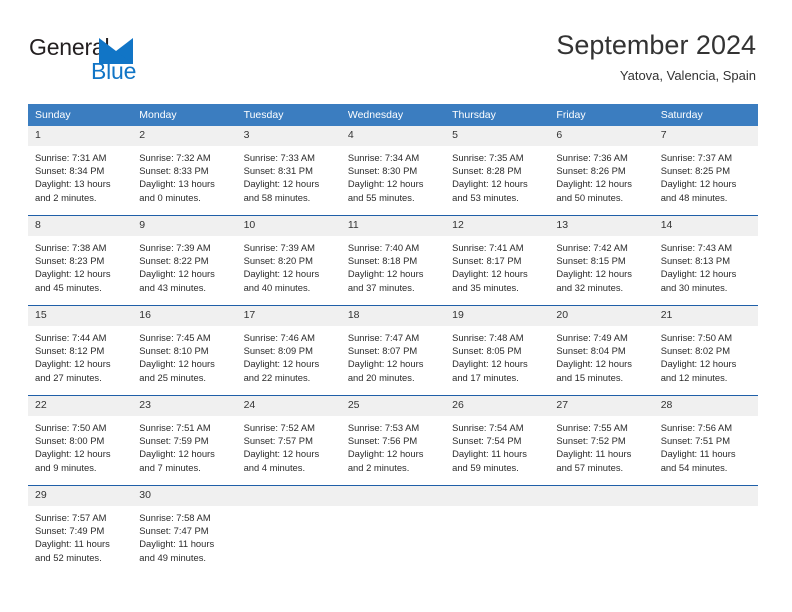 This screenshot has width=792, height=612. Describe the element at coordinates (175, 517) in the screenshot. I see `sunrise-text: Sunrise: 7:58 AM` at that location.